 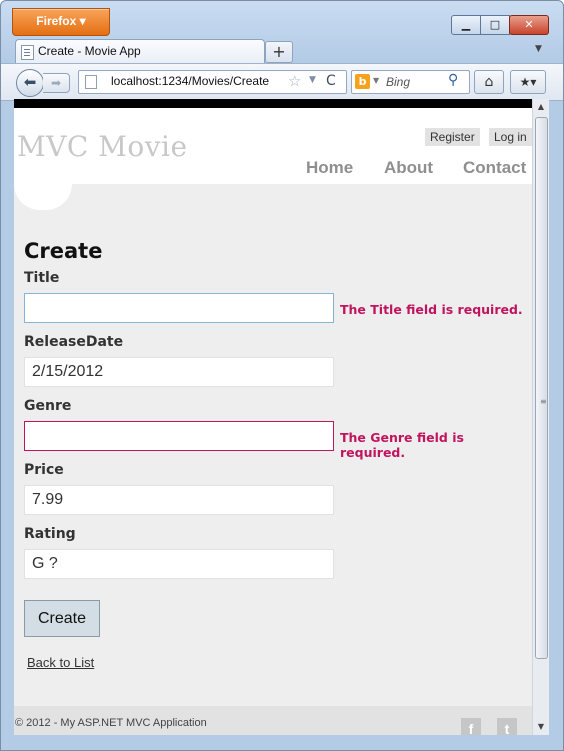 What do you see at coordinates (56, 21) in the screenshot?
I see `firefox-menu-label: Firefox` at bounding box center [56, 21].